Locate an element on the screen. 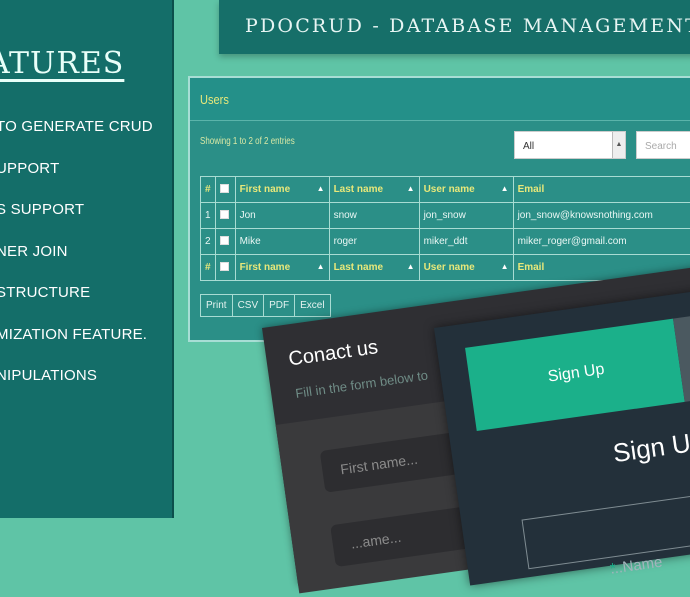  excel-button: Excel is located at coordinates (312, 305).